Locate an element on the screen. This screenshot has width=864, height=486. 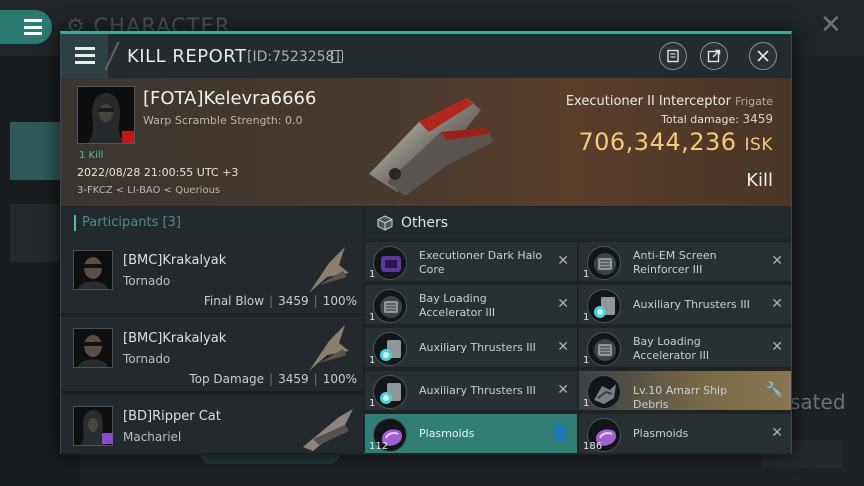
warp-scramble: Warp Scramble Strength: 0.0 is located at coordinates (223, 120).